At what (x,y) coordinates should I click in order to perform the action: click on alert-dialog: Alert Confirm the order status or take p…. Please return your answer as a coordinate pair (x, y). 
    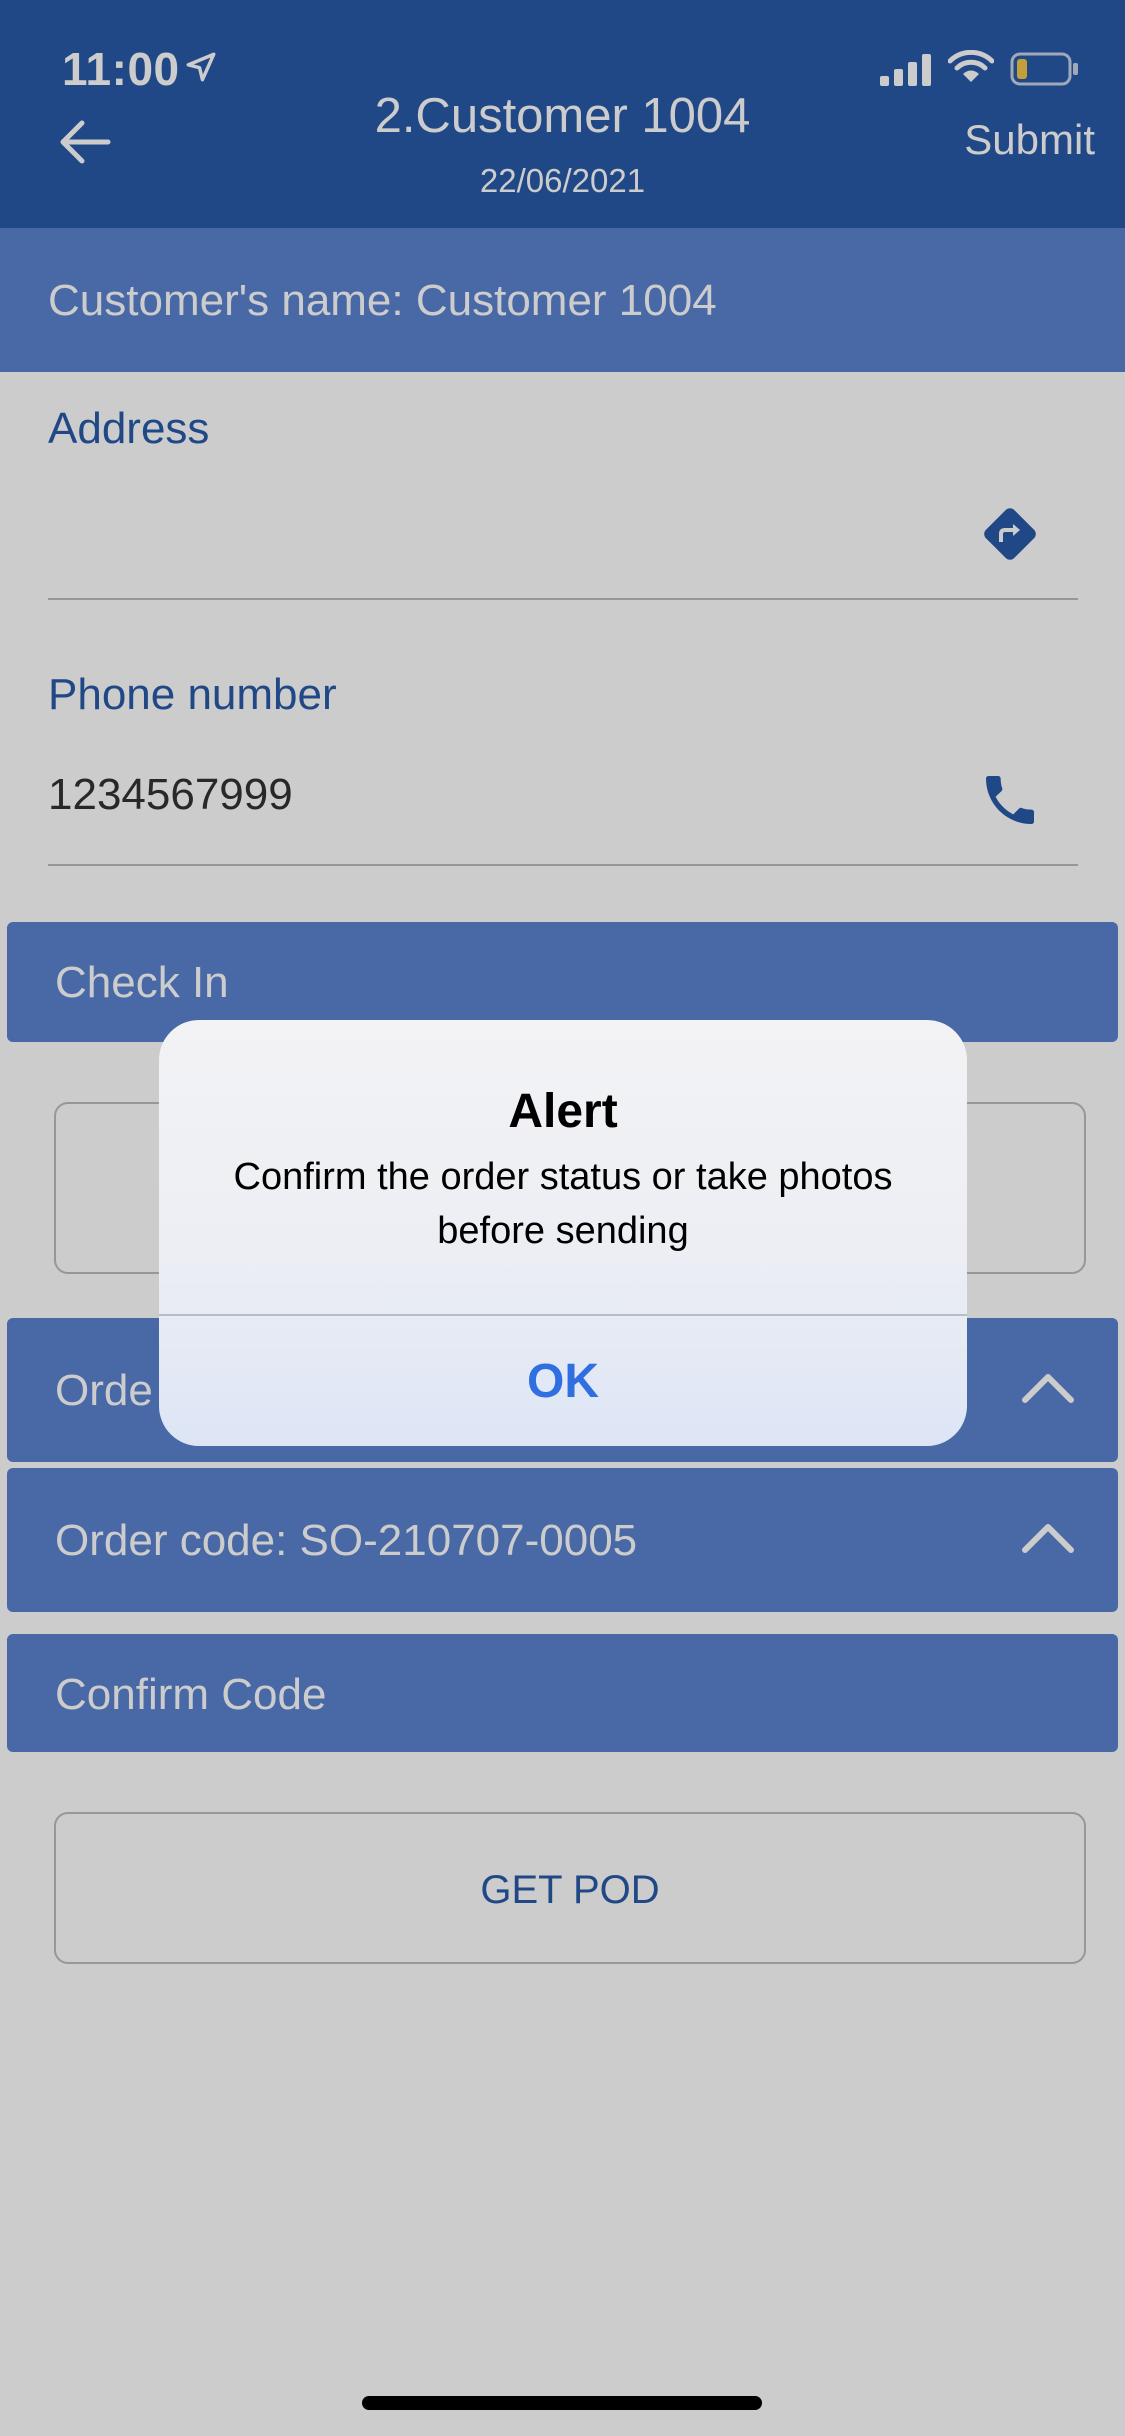
    Looking at the image, I should click on (563, 1233).